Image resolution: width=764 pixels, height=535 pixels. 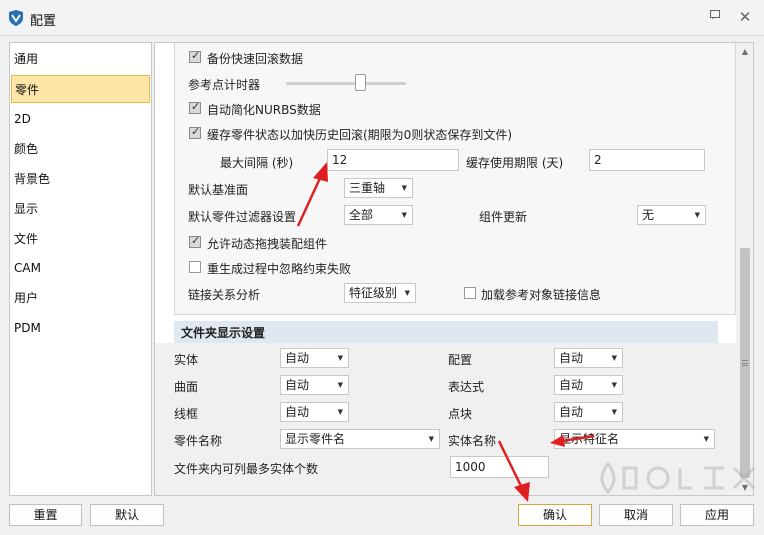 I want to click on cancel-button: 取消, so click(x=636, y=515).